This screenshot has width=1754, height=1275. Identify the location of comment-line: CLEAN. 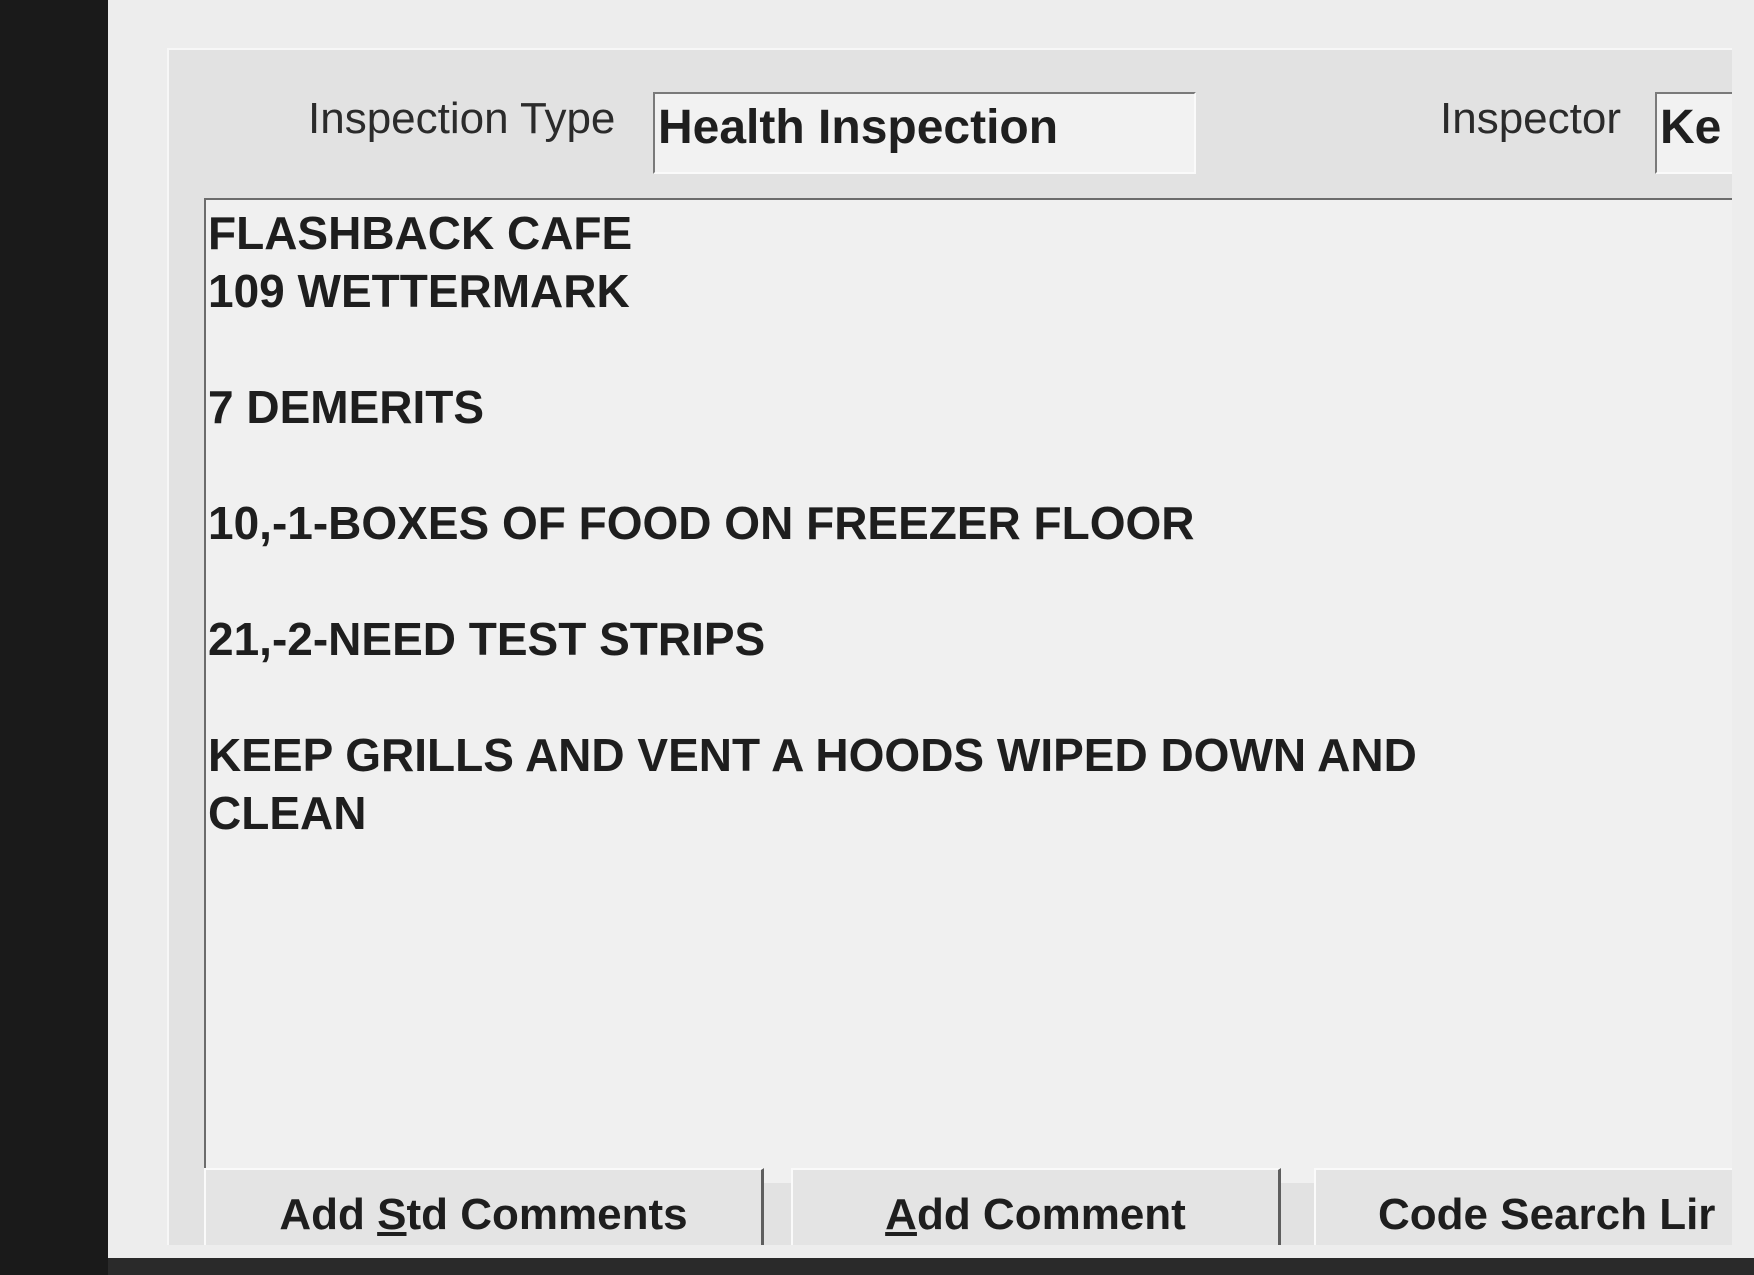
(287, 813).